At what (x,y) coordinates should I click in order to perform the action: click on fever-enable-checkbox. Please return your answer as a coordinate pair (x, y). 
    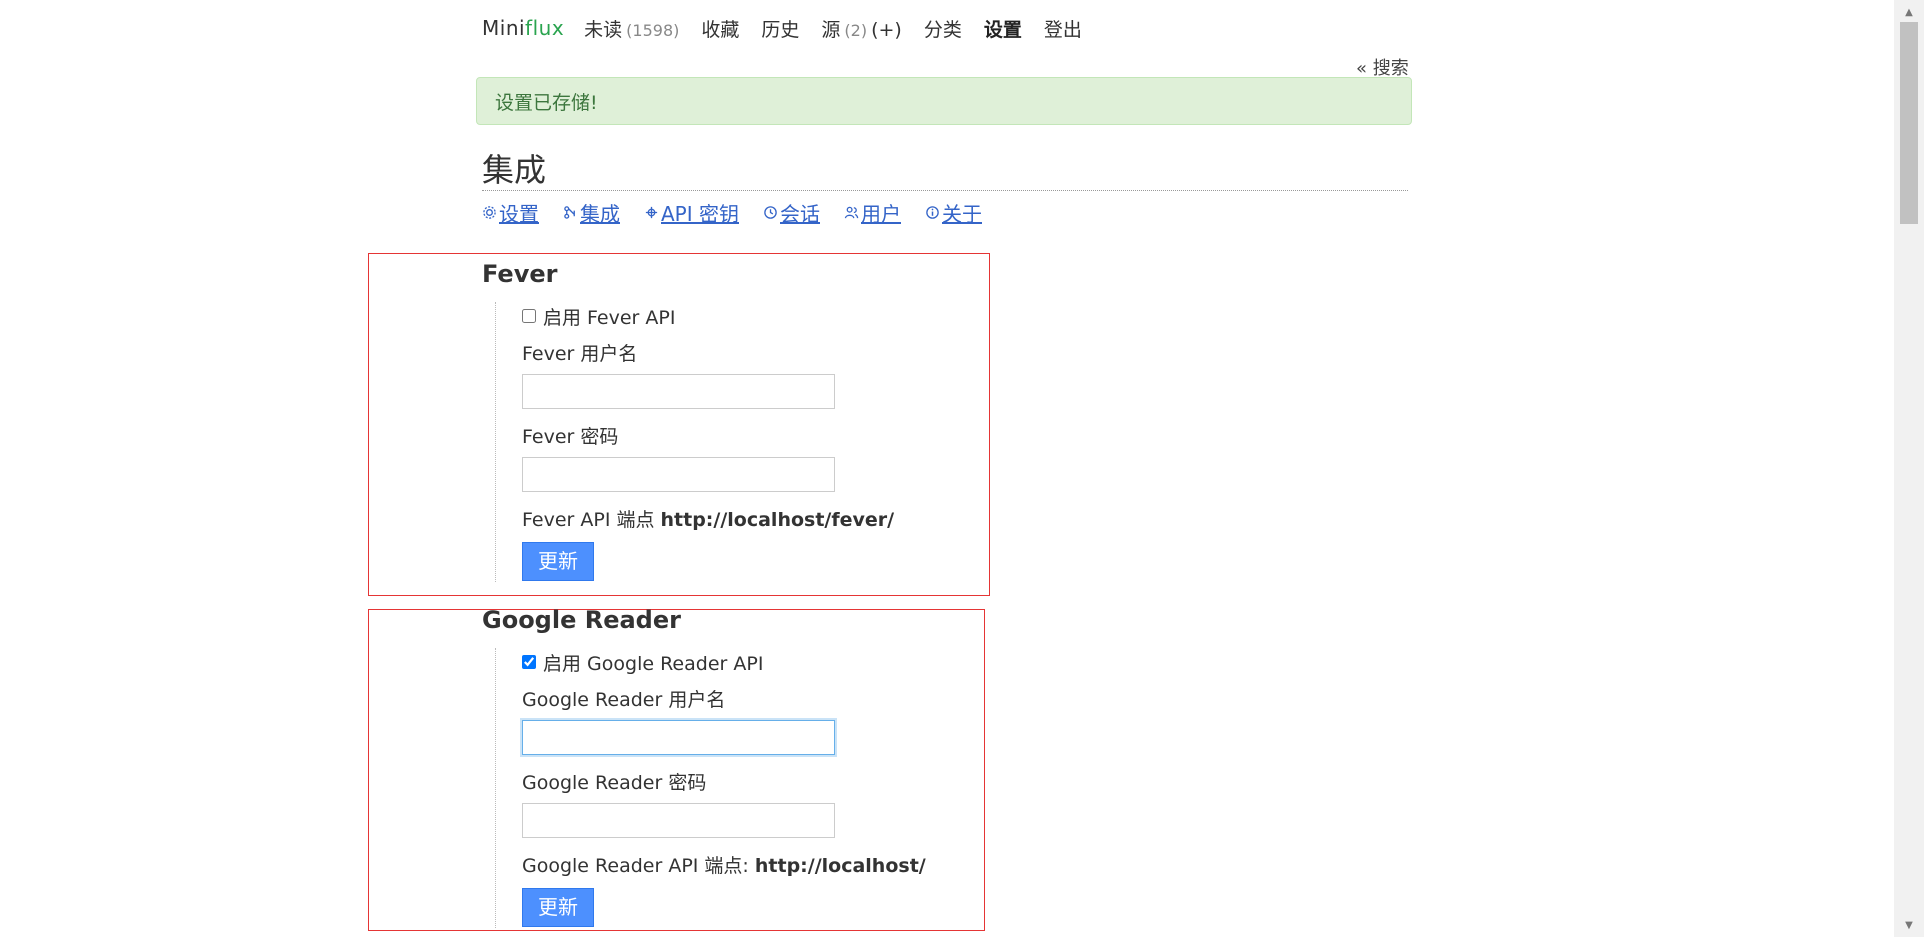
    Looking at the image, I should click on (529, 316).